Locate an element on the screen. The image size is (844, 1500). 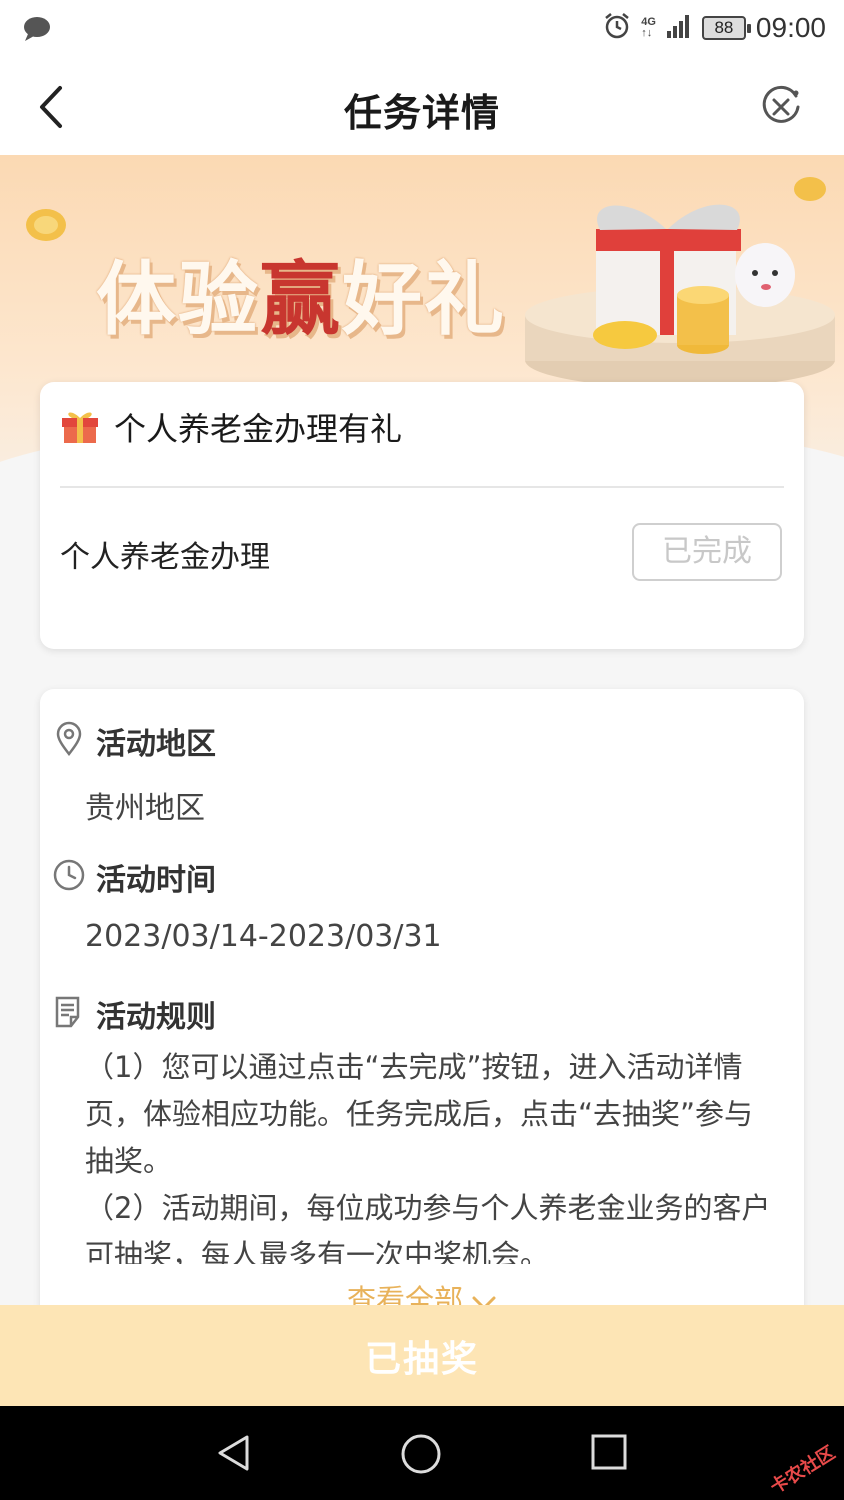
system-home-button is located at coordinates (421, 1456).